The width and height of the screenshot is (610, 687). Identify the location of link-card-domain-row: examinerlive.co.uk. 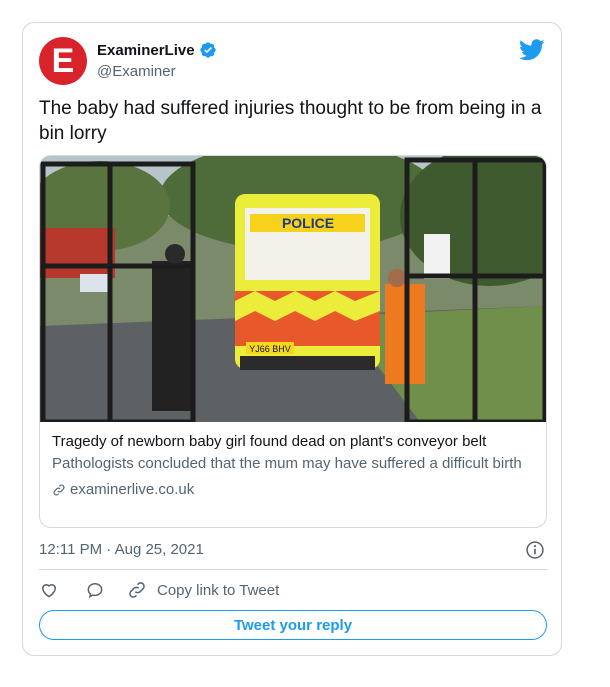
(294, 490).